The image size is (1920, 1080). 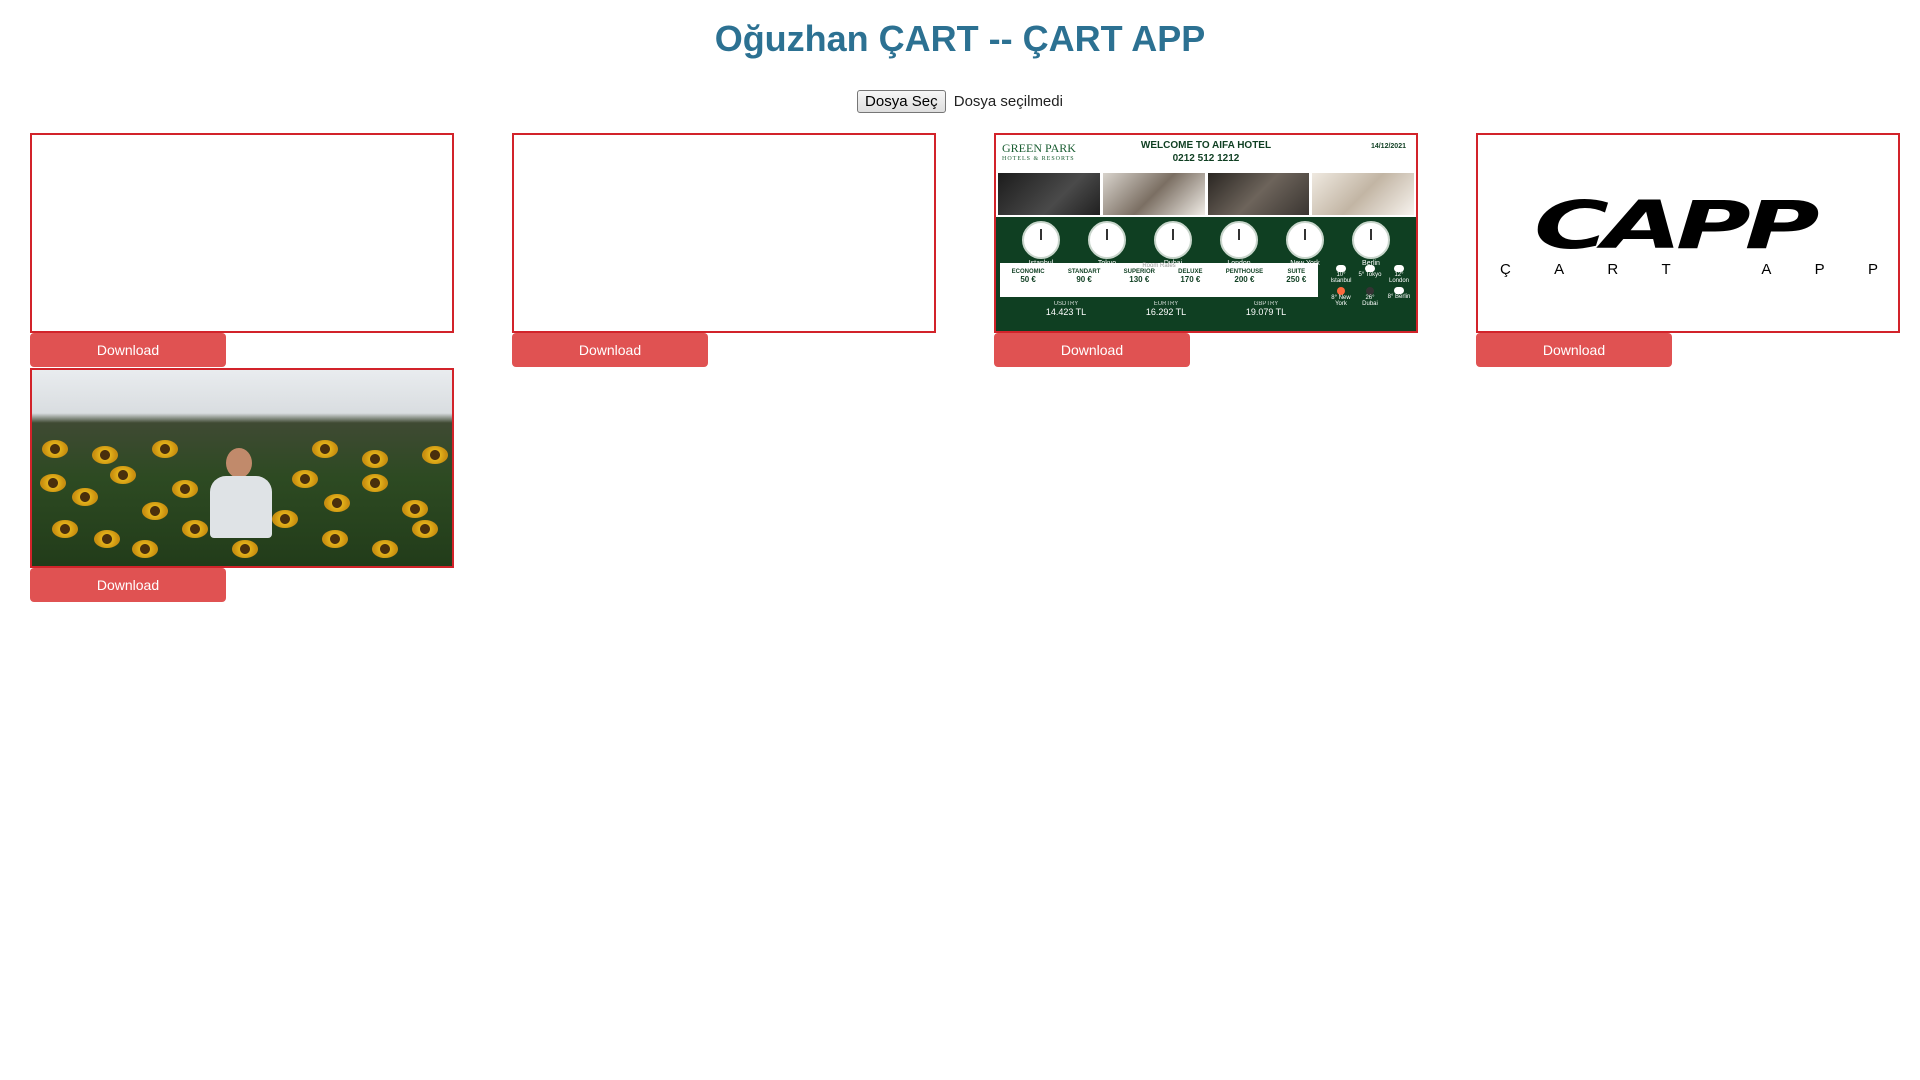 What do you see at coordinates (1206, 242) in the screenshot?
I see `world-clocks: Istanbul Tokyo Dubai London New York Berlin` at bounding box center [1206, 242].